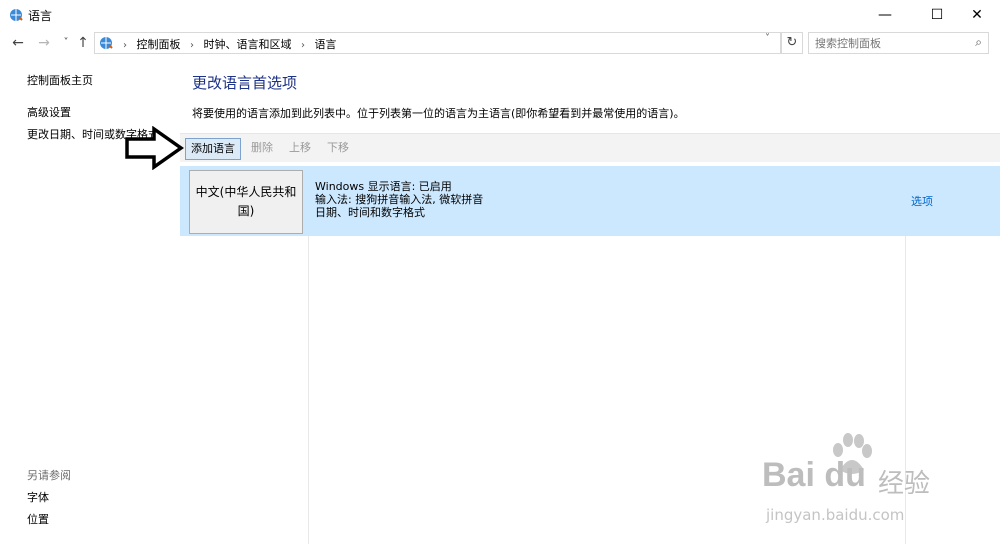 The width and height of the screenshot is (1000, 544). What do you see at coordinates (16, 15) in the screenshot?
I see `language-app-icon` at bounding box center [16, 15].